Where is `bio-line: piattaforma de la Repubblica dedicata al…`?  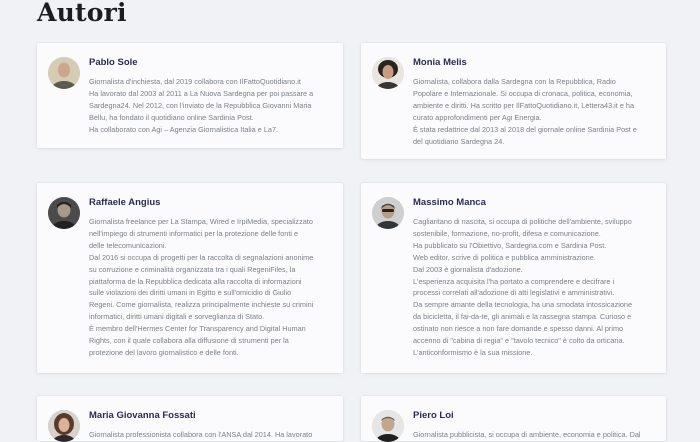 bio-line: piattaforma de la Repubblica dedicata al… is located at coordinates (195, 281).